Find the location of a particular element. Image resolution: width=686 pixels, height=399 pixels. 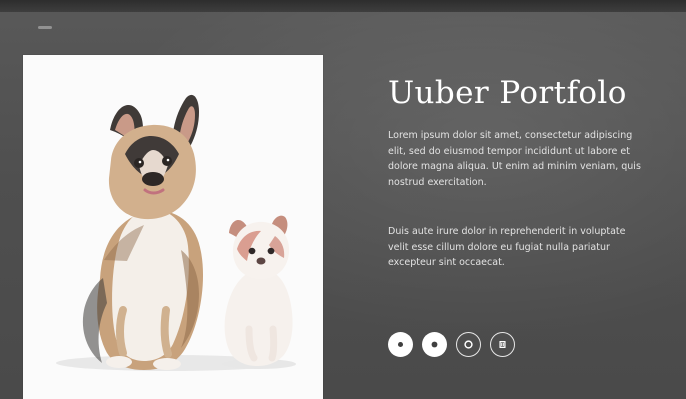

social-link-icon is located at coordinates (502, 344).